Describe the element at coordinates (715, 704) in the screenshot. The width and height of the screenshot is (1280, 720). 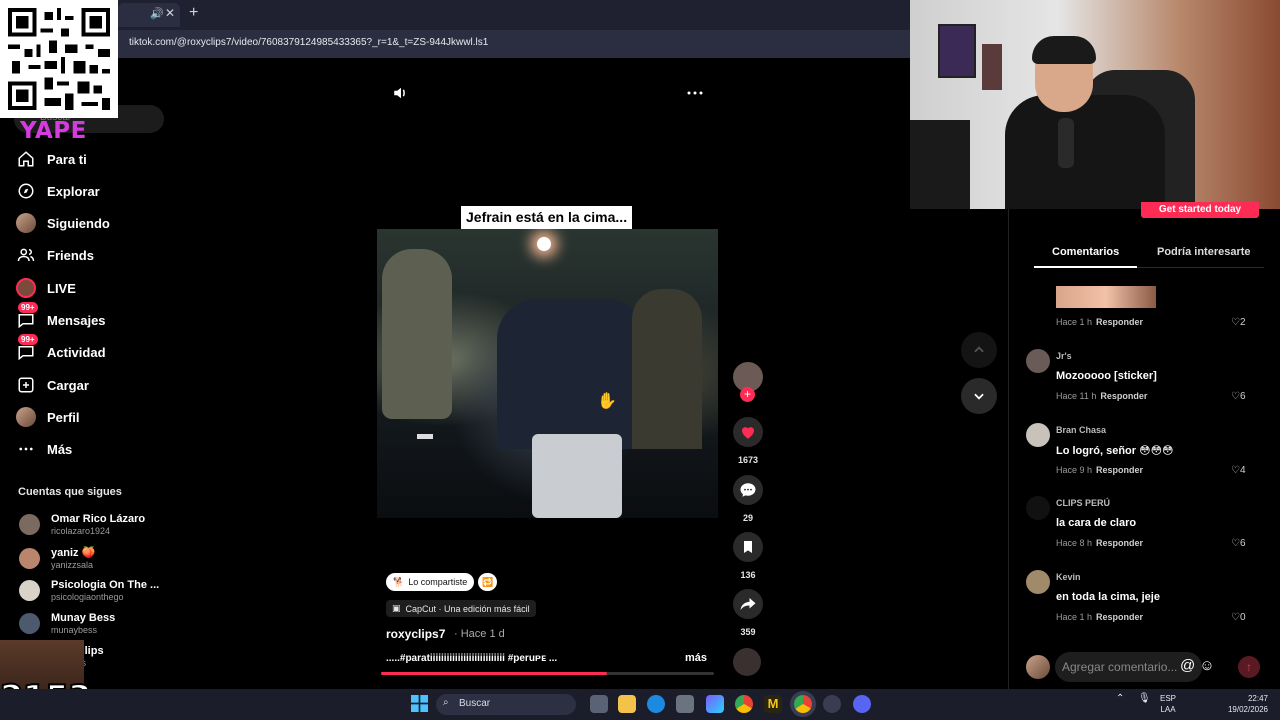
I see `copilot-icon` at that location.